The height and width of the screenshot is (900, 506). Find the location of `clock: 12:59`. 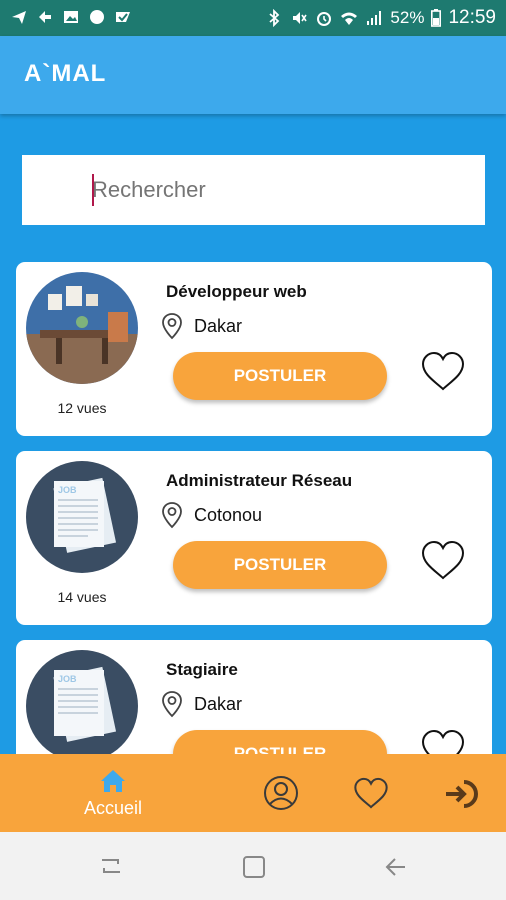

clock: 12:59 is located at coordinates (472, 17).